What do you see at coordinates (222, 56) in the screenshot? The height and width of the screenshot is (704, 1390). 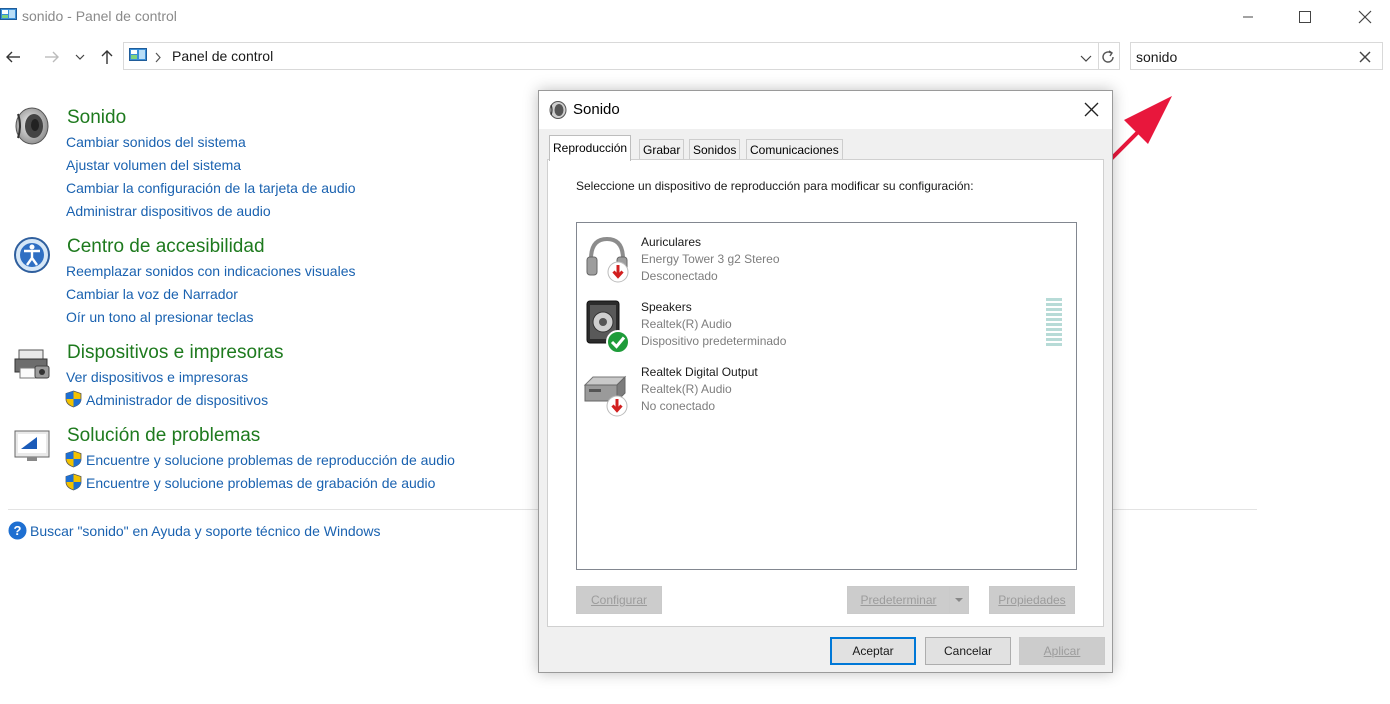 I see `address-path: Panel de control` at bounding box center [222, 56].